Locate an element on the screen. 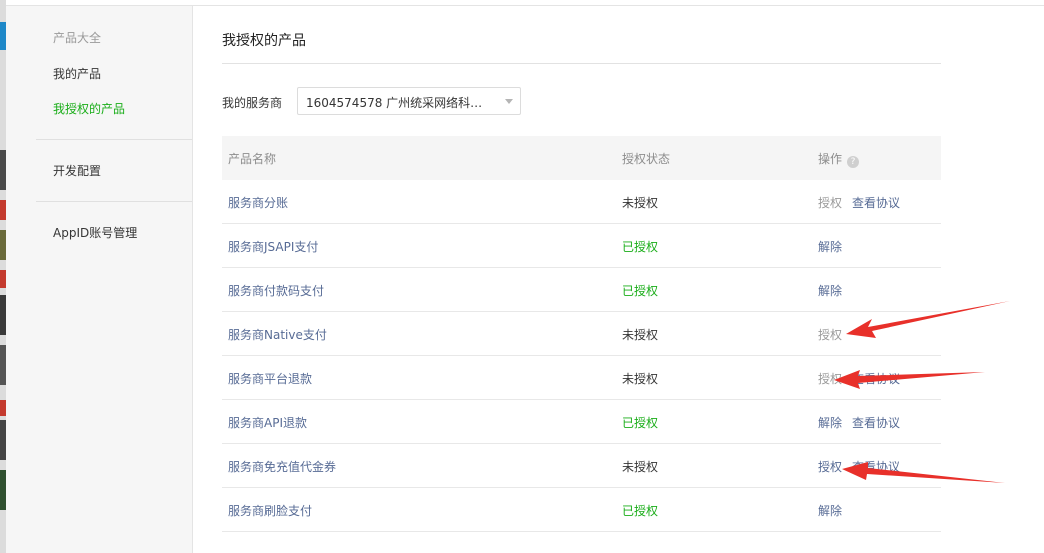 The image size is (1044, 553). product-name-link: 服务商刷脸支付 is located at coordinates (270, 510).